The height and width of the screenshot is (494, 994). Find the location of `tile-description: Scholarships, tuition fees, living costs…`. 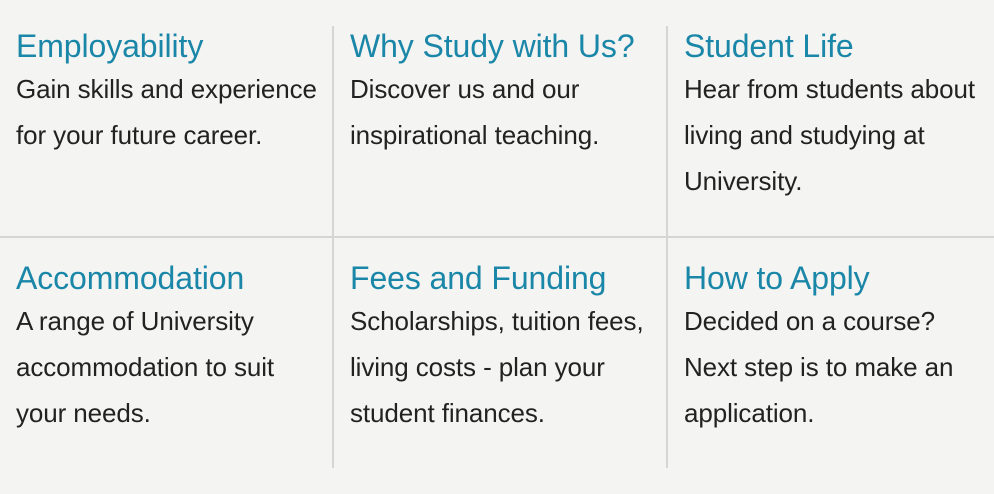

tile-description: Scholarships, tuition fees, living costs… is located at coordinates (497, 367).